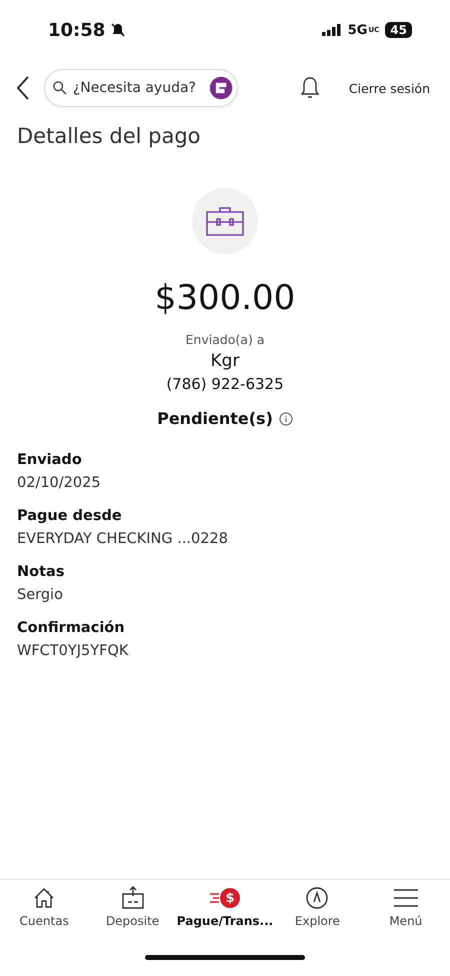 This screenshot has width=450, height=976. What do you see at coordinates (215, 898) in the screenshot?
I see `speed-lines-icon` at bounding box center [215, 898].